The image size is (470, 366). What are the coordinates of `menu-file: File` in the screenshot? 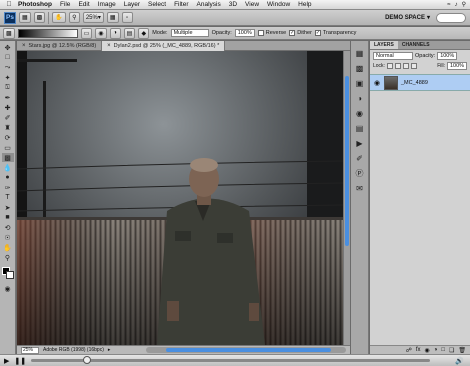 It's located at (65, 5).